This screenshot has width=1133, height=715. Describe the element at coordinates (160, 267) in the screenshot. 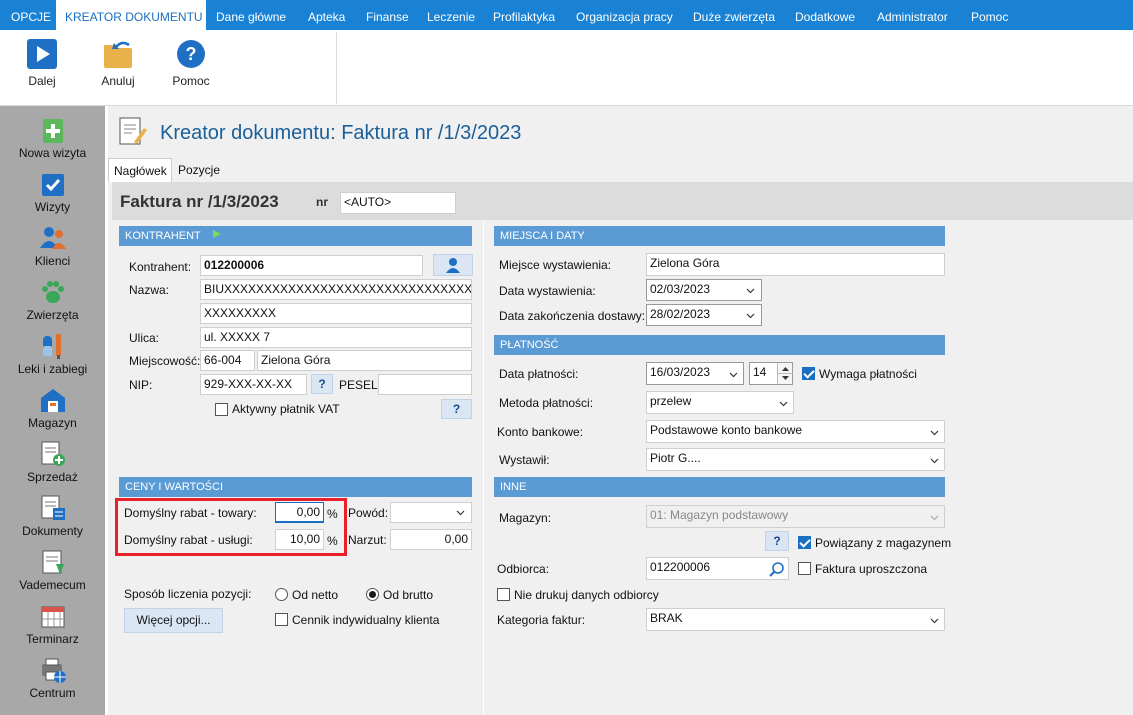

I see `kontrahent-label: Kontrahent:` at that location.